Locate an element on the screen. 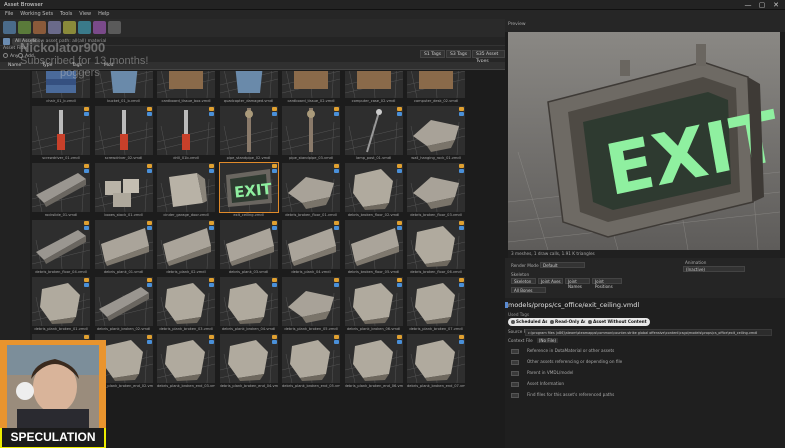 Image resolution: width=785 pixels, height=448 pixels. close-button: ✕ is located at coordinates (776, 5).